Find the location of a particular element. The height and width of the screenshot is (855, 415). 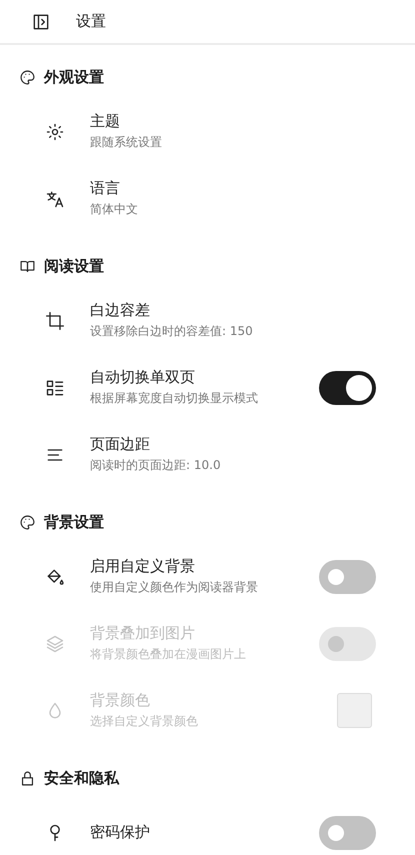

section-title: 背景设置 is located at coordinates (74, 522).